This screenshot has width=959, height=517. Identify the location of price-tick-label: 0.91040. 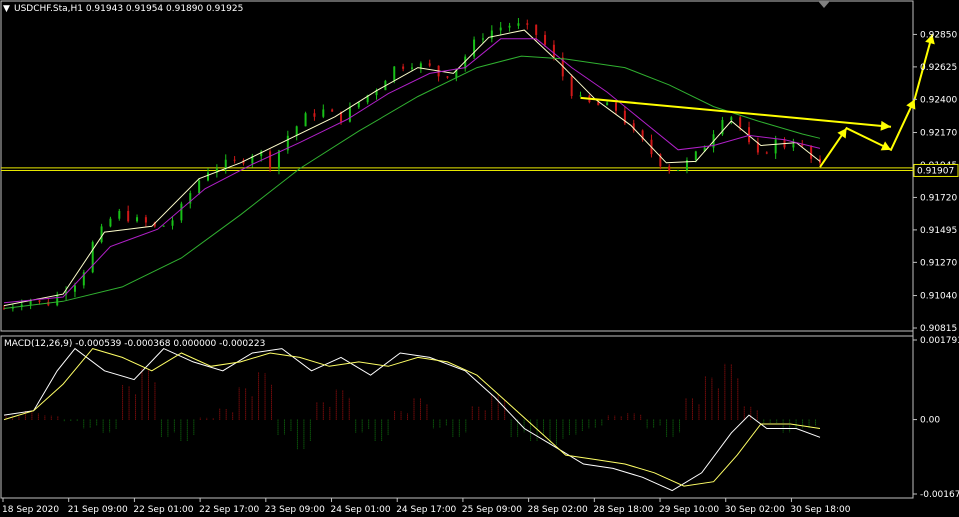
(938, 297).